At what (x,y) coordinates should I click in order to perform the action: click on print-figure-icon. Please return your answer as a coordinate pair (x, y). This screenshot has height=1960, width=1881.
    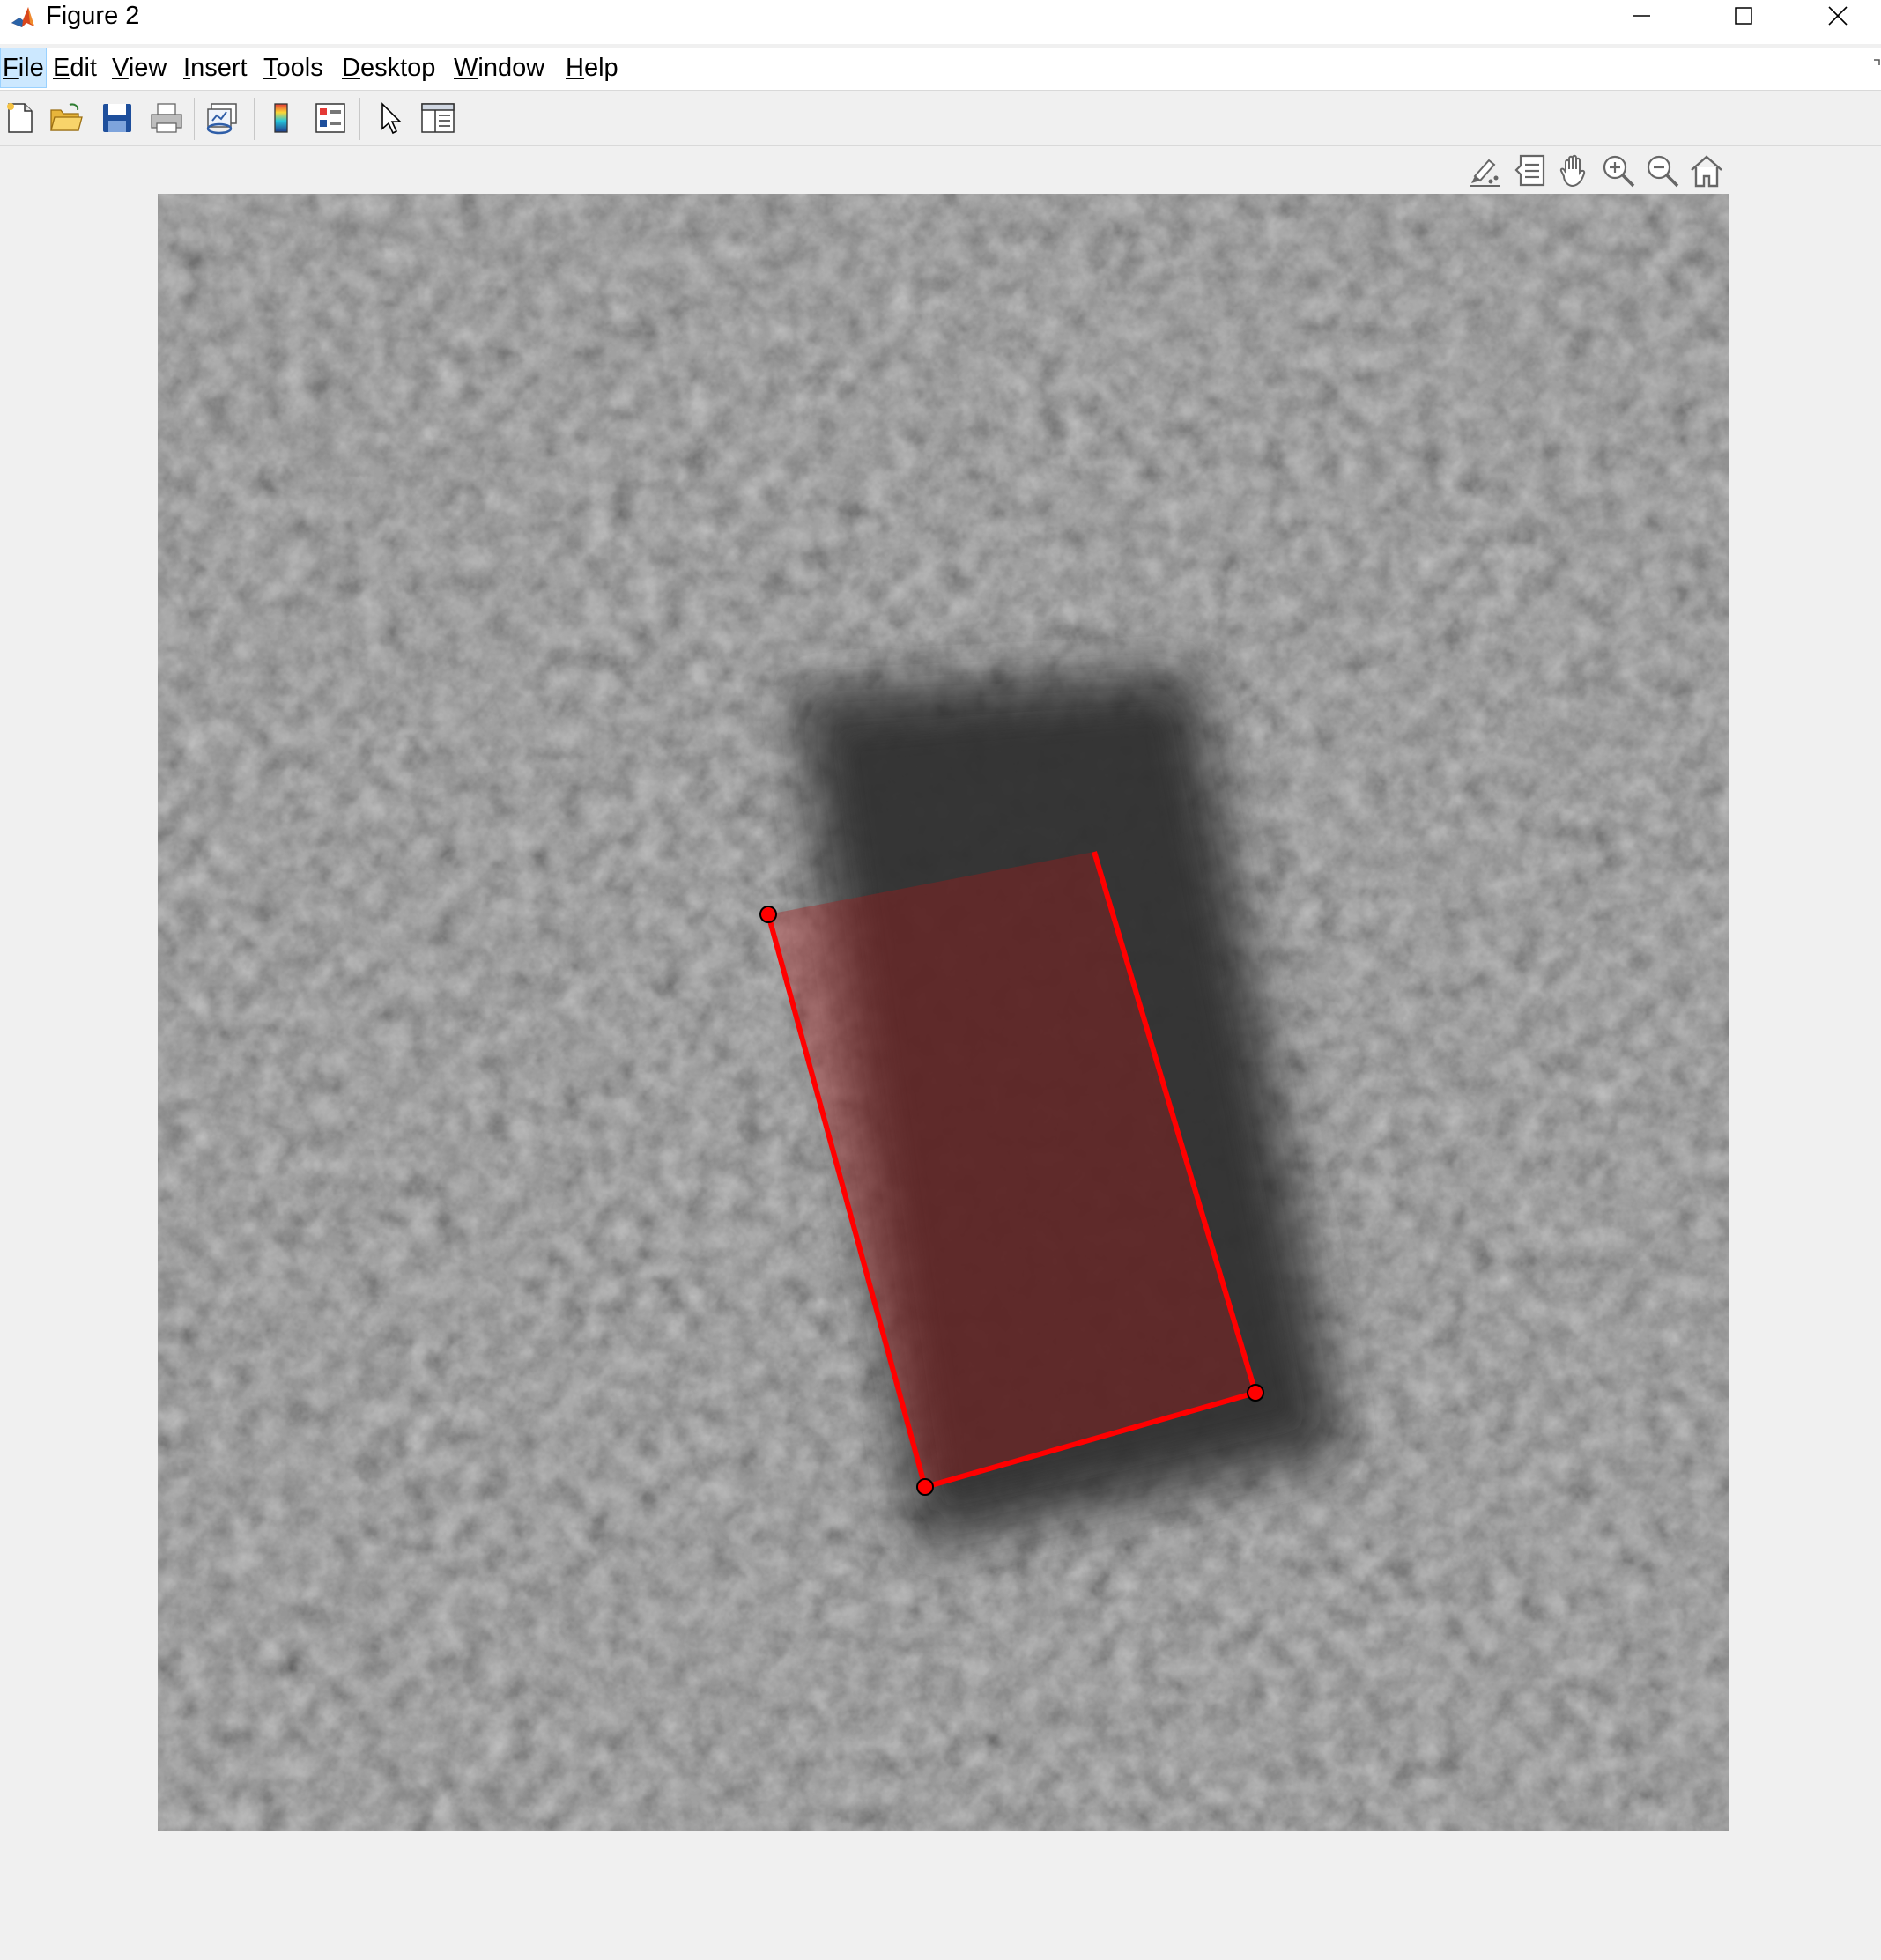
    Looking at the image, I should click on (166, 118).